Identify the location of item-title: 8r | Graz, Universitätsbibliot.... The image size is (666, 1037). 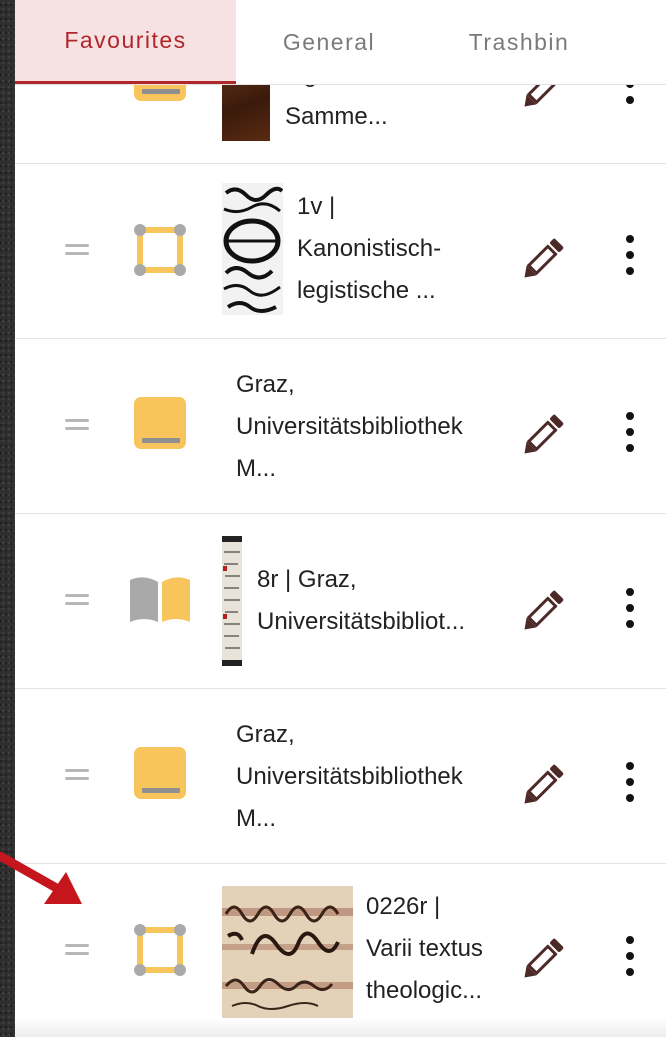
(361, 600).